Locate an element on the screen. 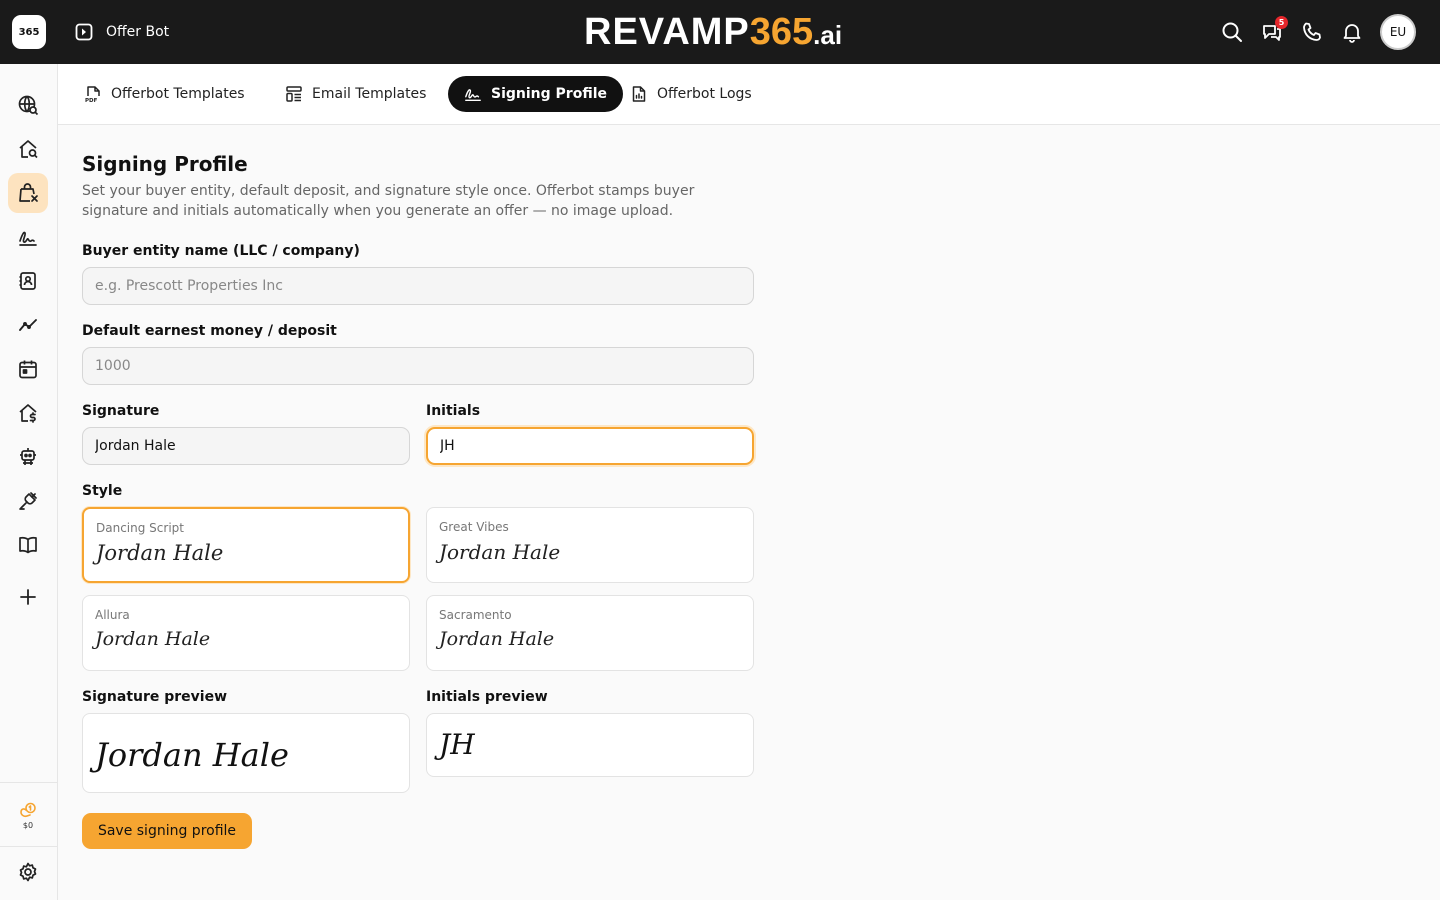 The image size is (1440, 900). panel-toggle-icon is located at coordinates (84, 32).